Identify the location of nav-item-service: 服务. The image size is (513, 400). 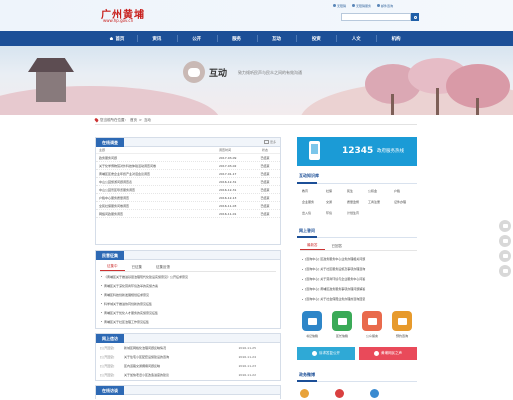
(236, 38).